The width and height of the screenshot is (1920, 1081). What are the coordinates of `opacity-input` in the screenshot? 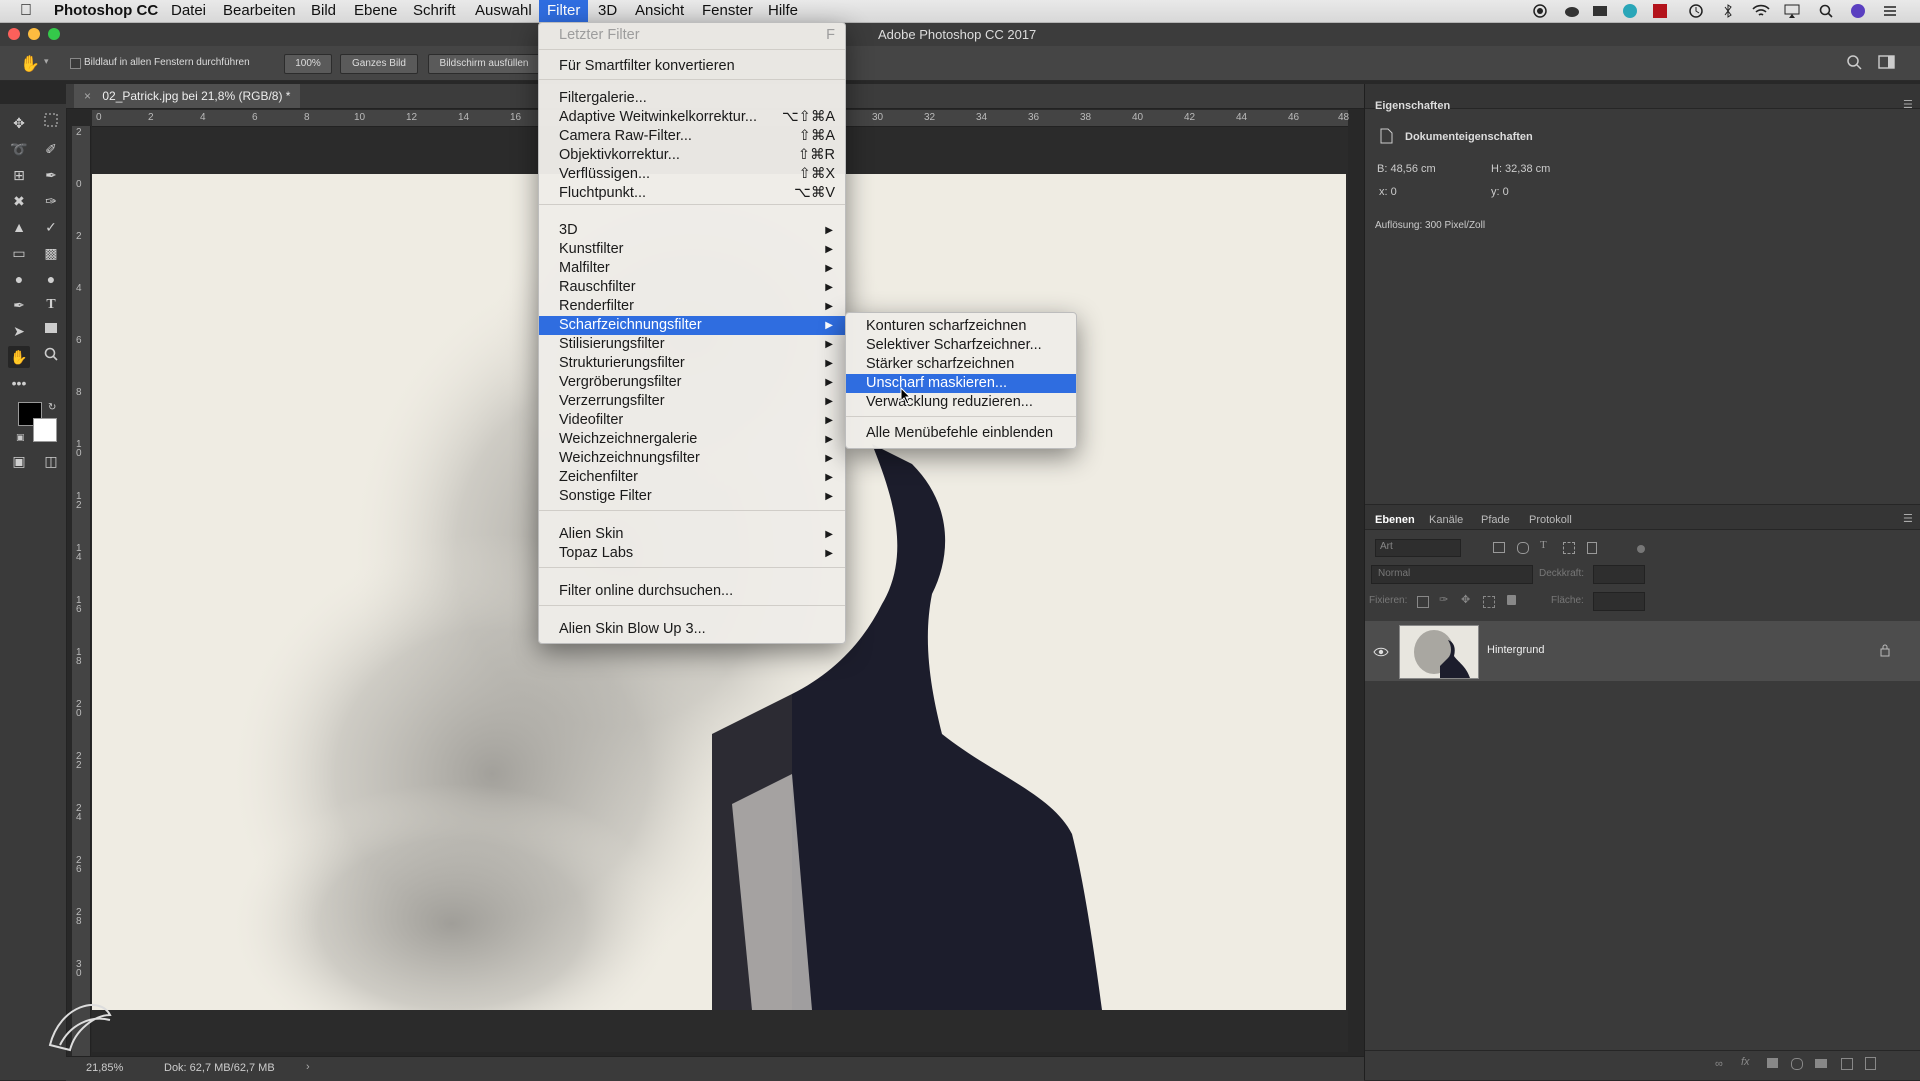 It's located at (1619, 574).